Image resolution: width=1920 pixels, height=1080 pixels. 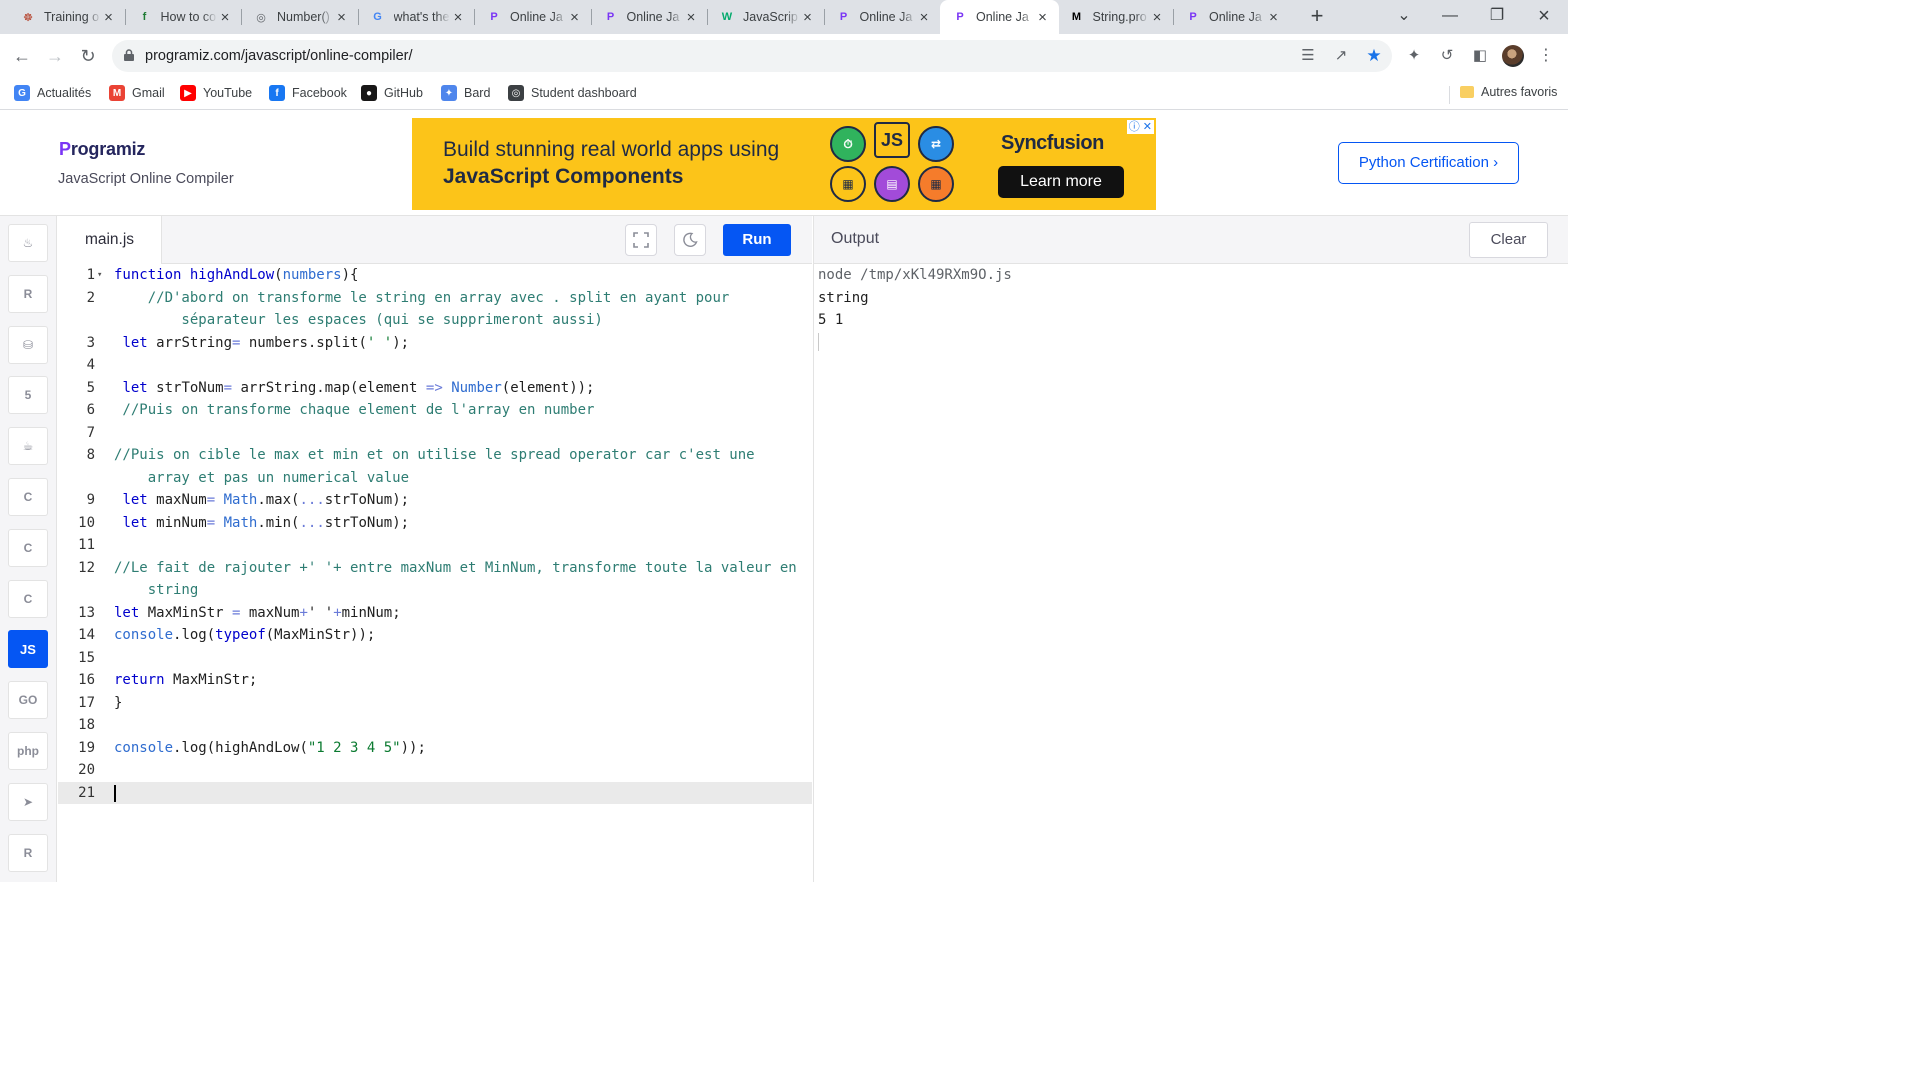 What do you see at coordinates (22, 93) in the screenshot?
I see `google-news-icon: G` at bounding box center [22, 93].